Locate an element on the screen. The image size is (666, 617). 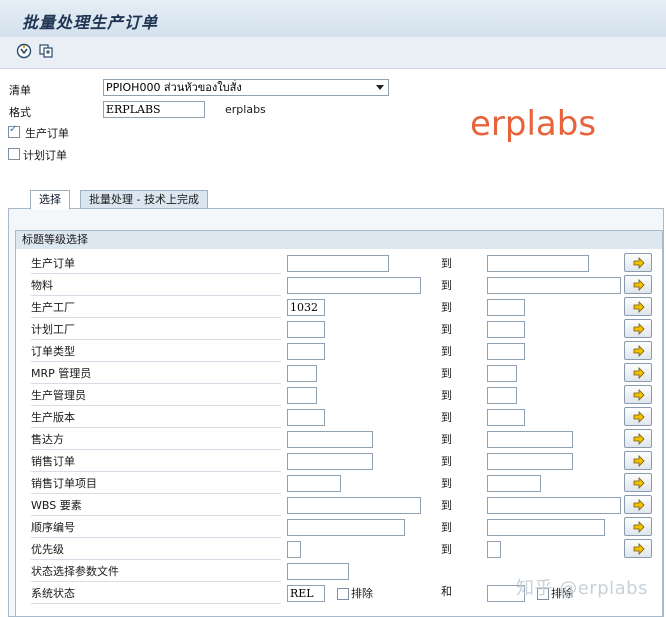
production-order-checkbox: ✓ is located at coordinates (14, 131).